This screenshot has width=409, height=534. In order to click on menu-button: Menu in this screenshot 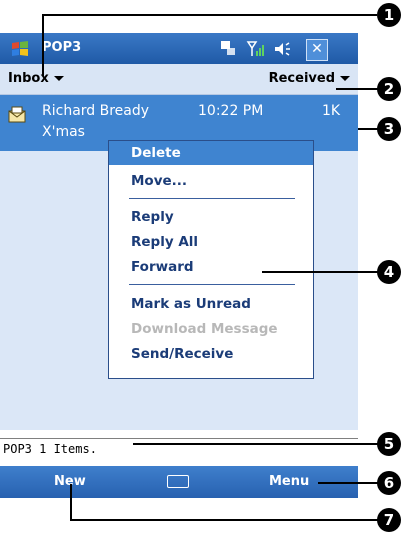, I will do `click(289, 481)`.